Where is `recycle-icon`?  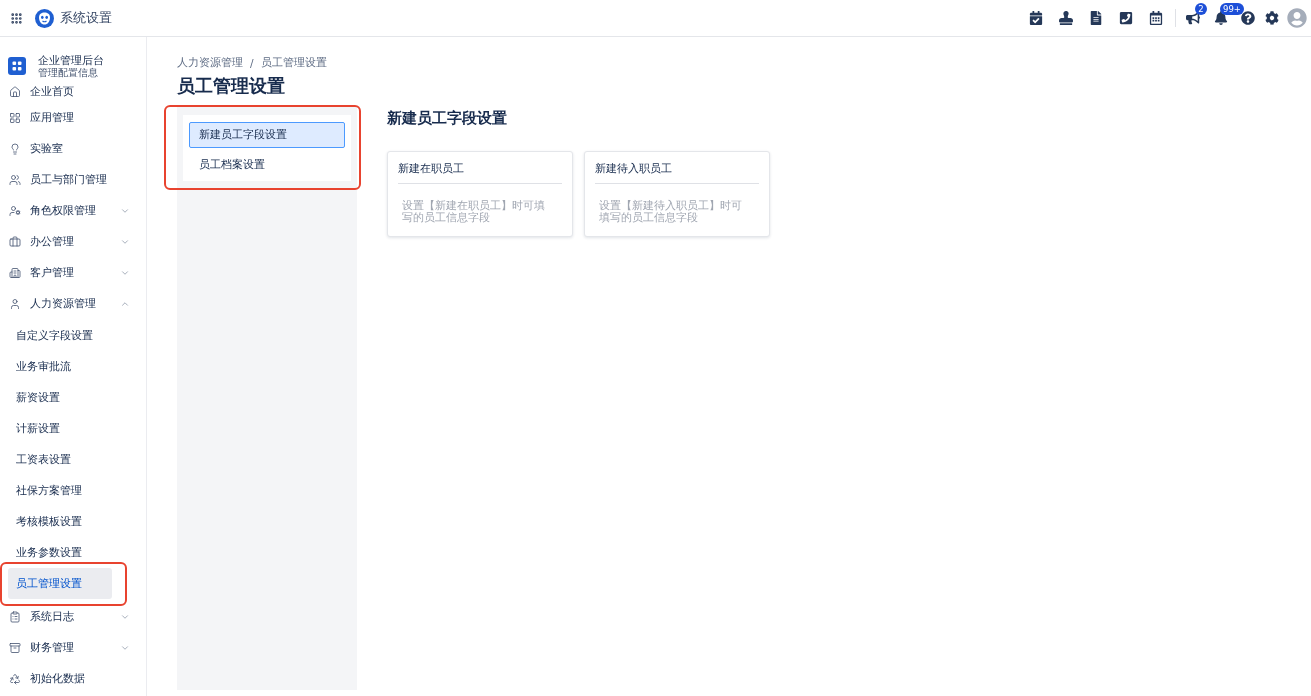 recycle-icon is located at coordinates (15, 678).